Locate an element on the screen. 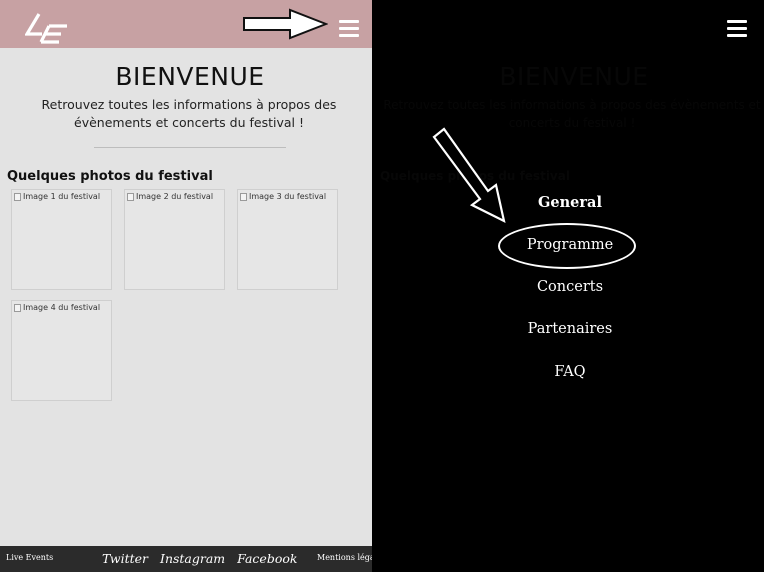  festival-photo-2: Image 2 du festival is located at coordinates (174, 239).